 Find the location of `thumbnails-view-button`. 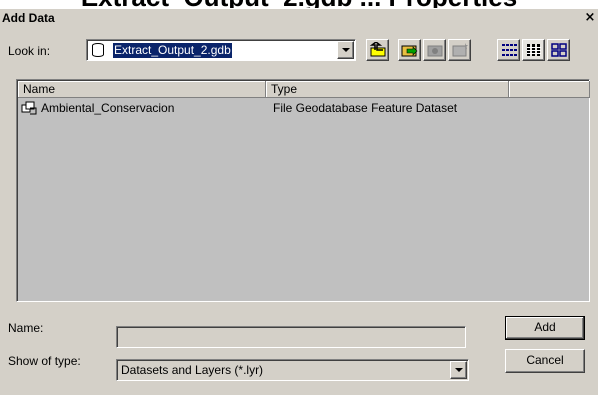

thumbnails-view-button is located at coordinates (558, 50).